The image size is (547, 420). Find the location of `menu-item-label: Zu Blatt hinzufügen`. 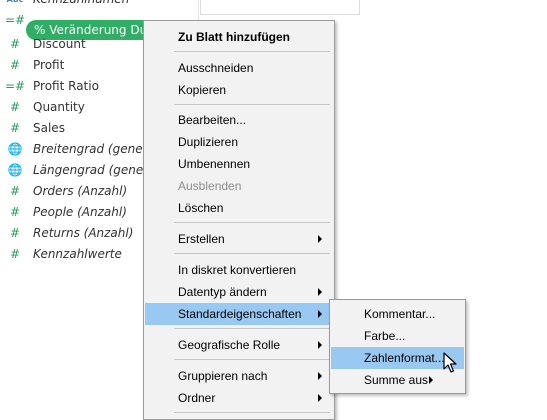

menu-item-label: Zu Blatt hinzufügen is located at coordinates (234, 37).